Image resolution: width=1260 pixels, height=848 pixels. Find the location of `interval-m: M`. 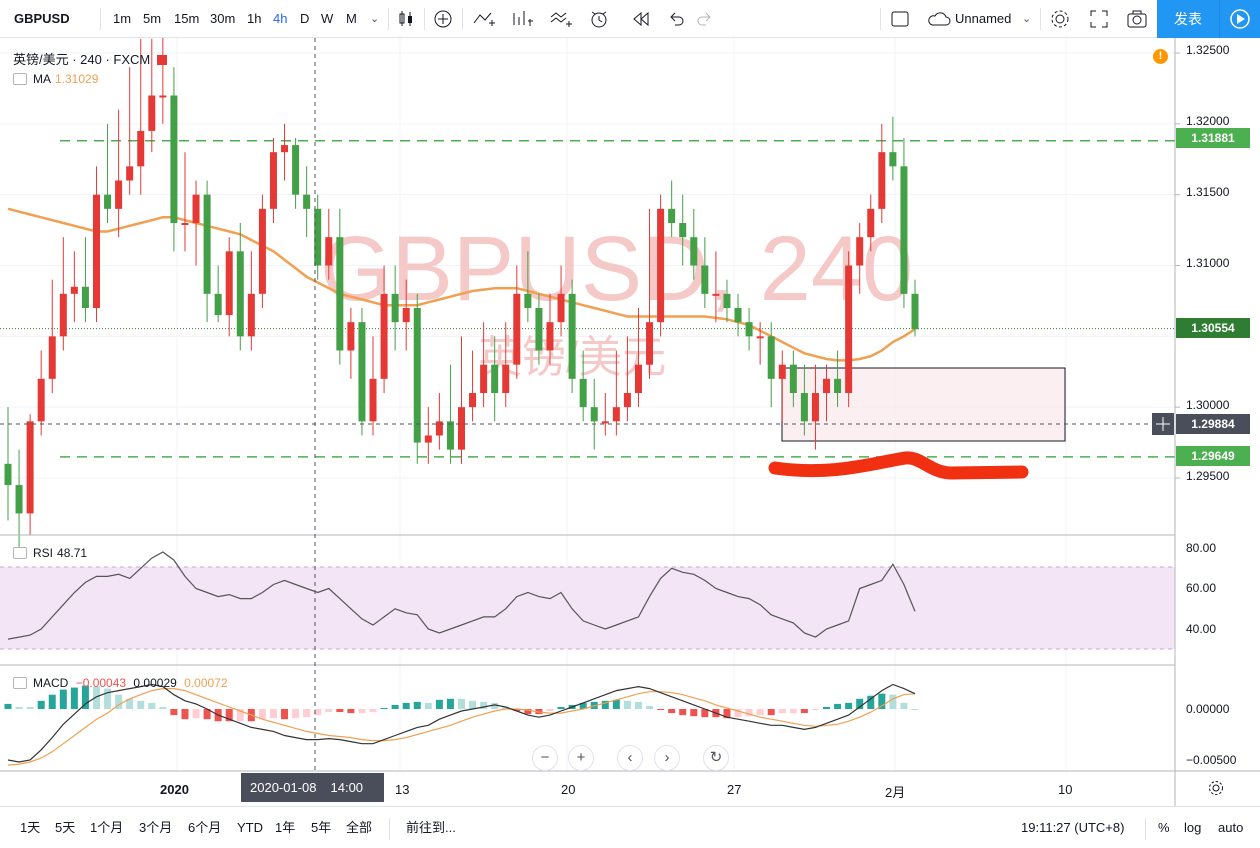

interval-m: M is located at coordinates (351, 19).